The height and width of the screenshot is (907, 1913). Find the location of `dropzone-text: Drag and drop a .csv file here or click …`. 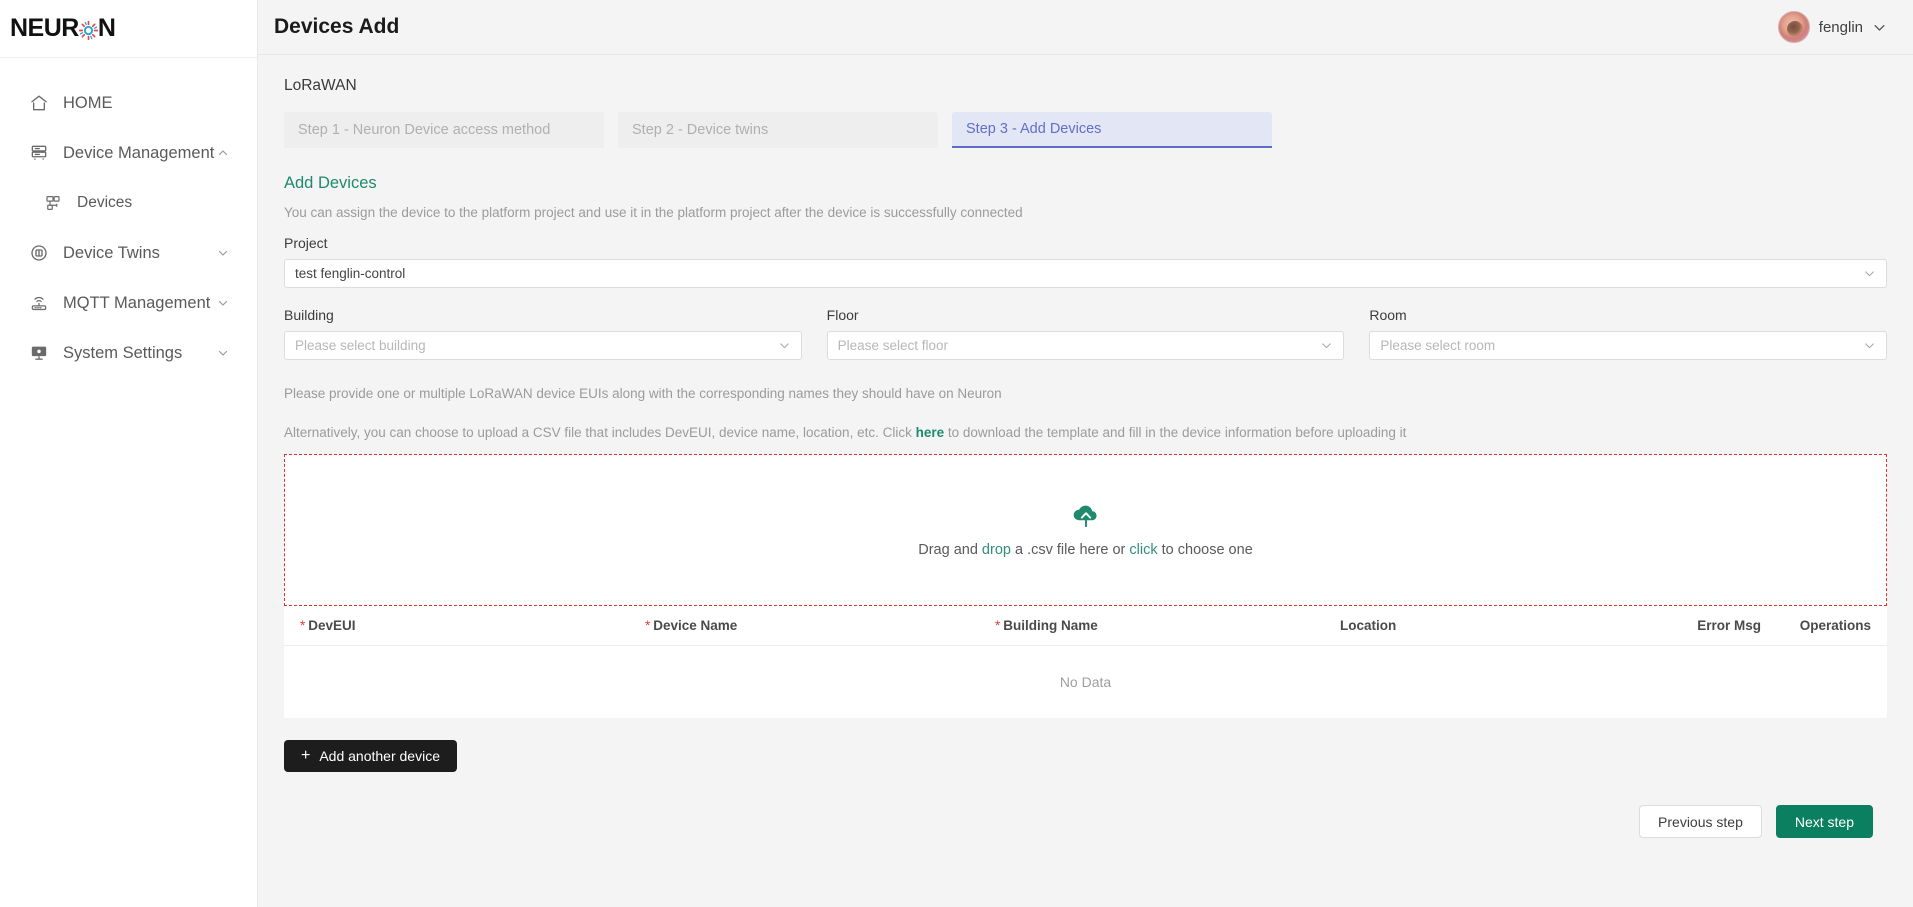

dropzone-text: Drag and drop a .csv file here or click … is located at coordinates (1085, 550).